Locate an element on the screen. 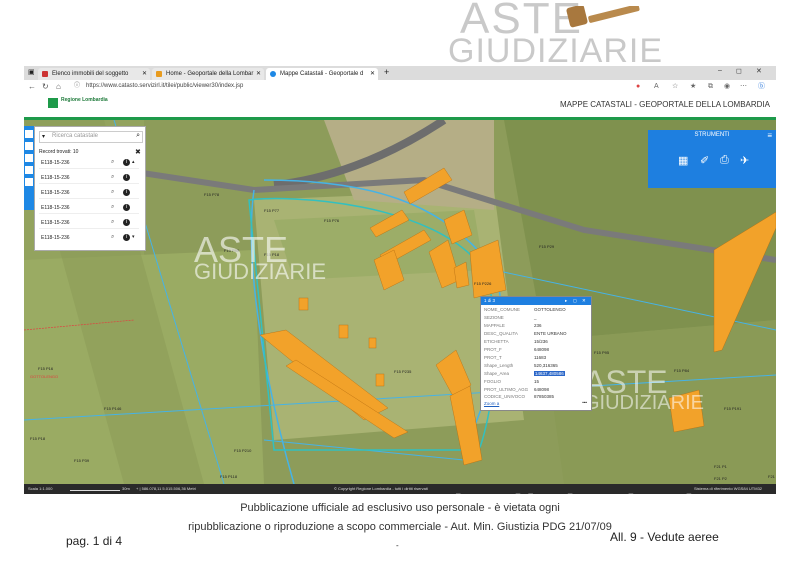 The image size is (800, 566). favorites-icon: ☆ is located at coordinates (675, 86).